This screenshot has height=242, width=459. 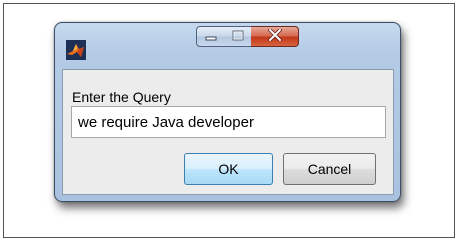 I want to click on query-prompt-label: Enter the Query, so click(x=121, y=97).